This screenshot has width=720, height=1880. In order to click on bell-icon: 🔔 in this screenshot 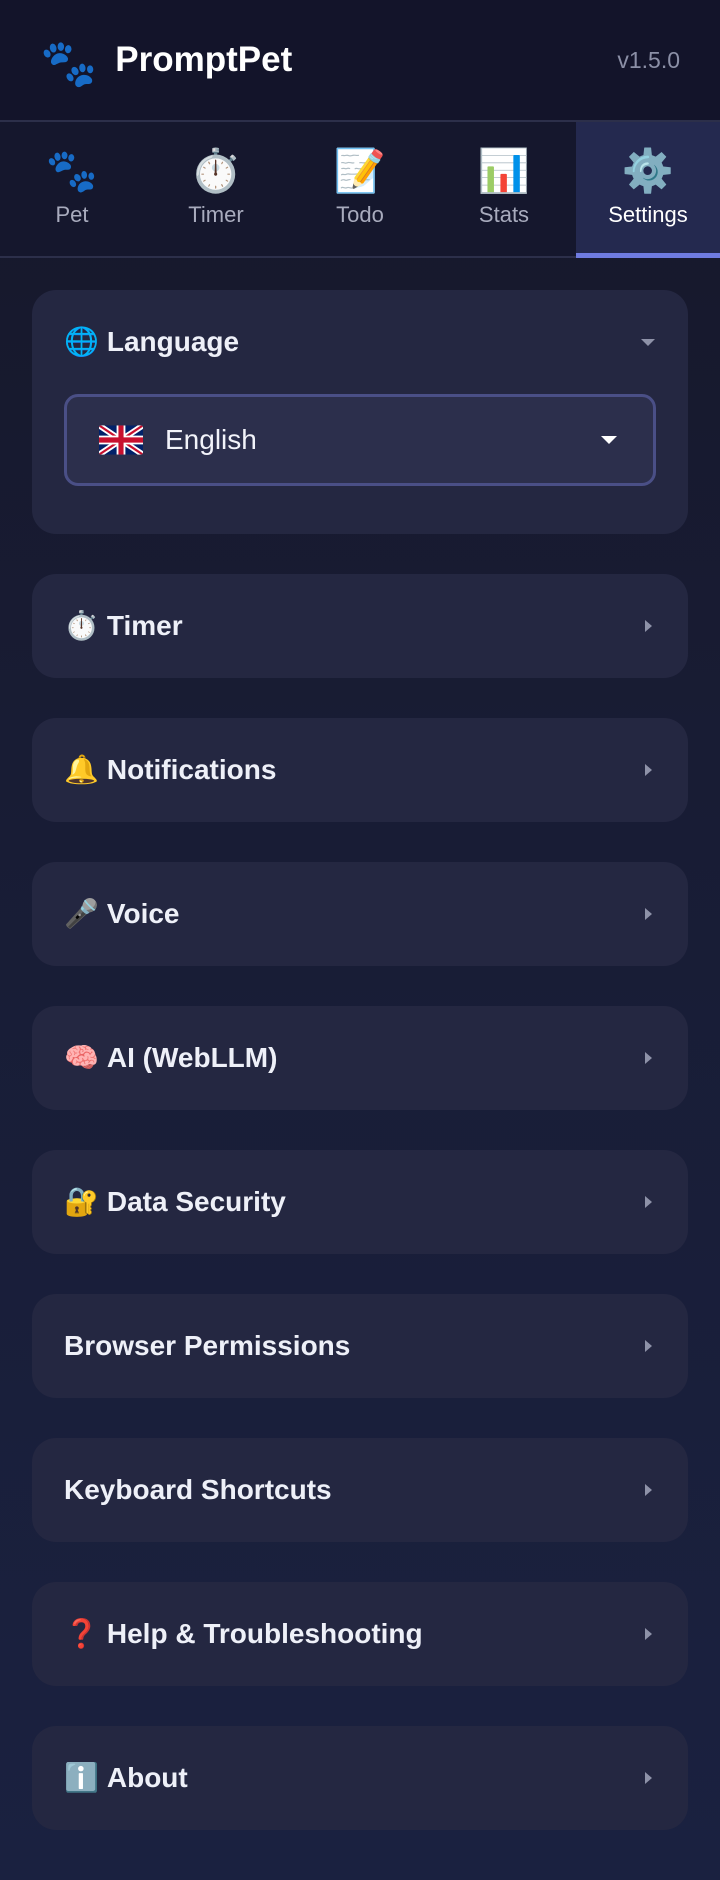, I will do `click(81, 769)`.